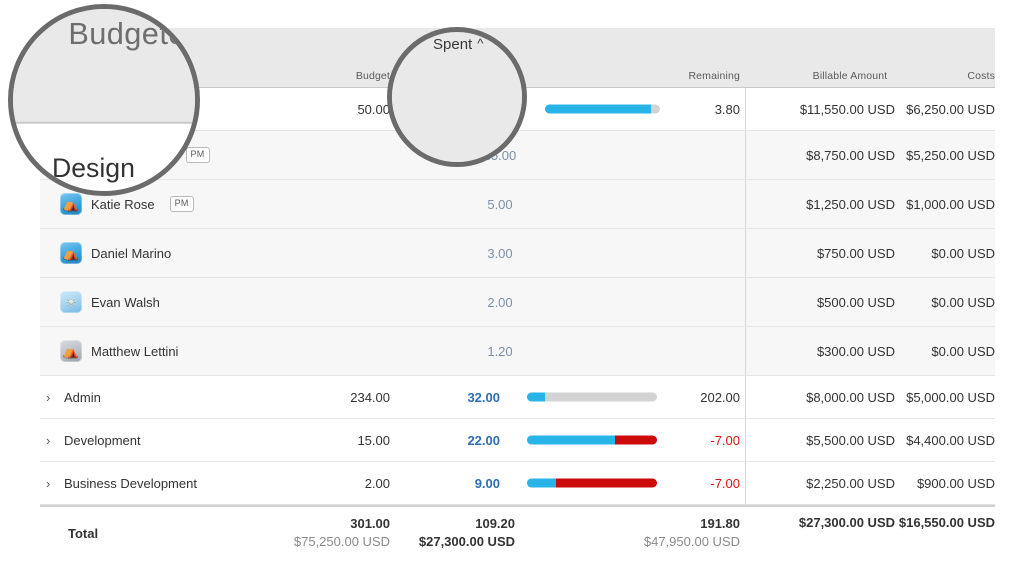 The height and width of the screenshot is (567, 1014). I want to click on spent-value: 1.20, so click(500, 351).